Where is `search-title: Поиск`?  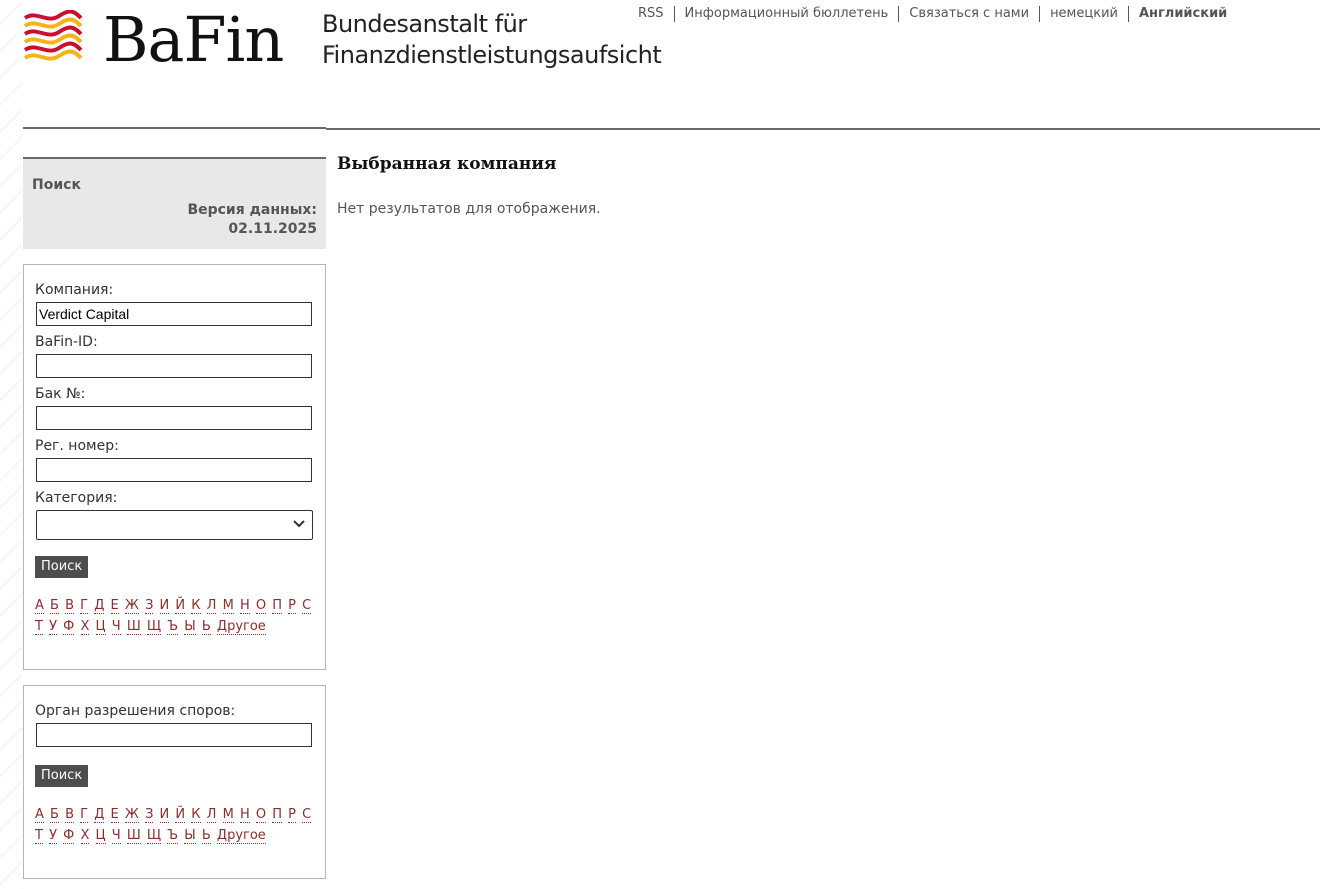 search-title: Поиск is located at coordinates (56, 185).